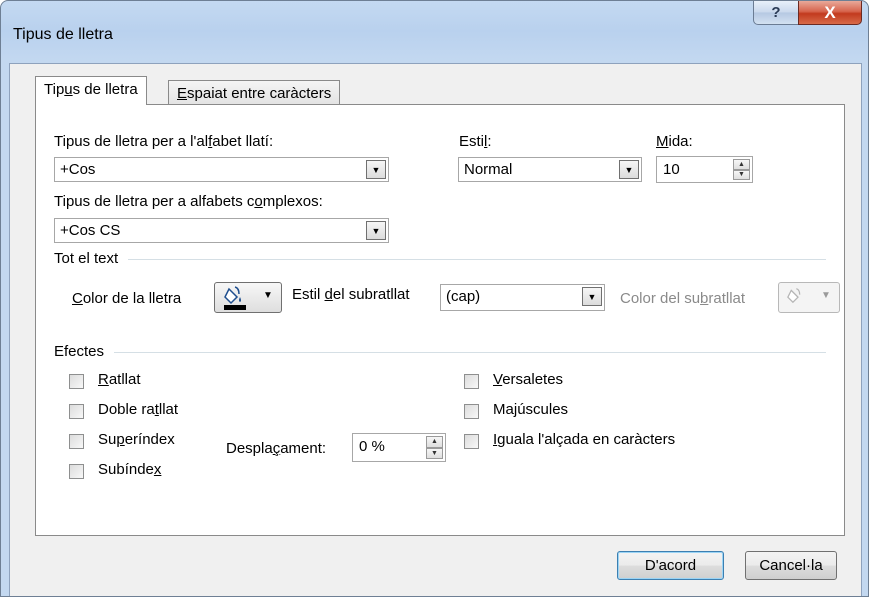  Describe the element at coordinates (90, 230) in the screenshot. I see `complex-font-value: +Cos CS` at that location.